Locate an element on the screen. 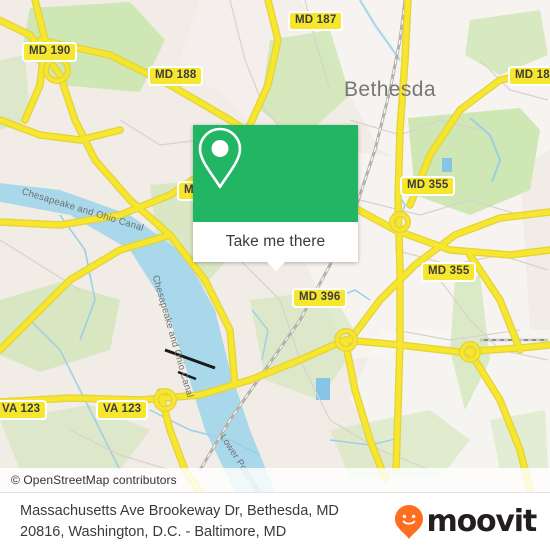 This screenshot has height=550, width=550. attribution-text: © OpenStreetMap contributors is located at coordinates (94, 480).